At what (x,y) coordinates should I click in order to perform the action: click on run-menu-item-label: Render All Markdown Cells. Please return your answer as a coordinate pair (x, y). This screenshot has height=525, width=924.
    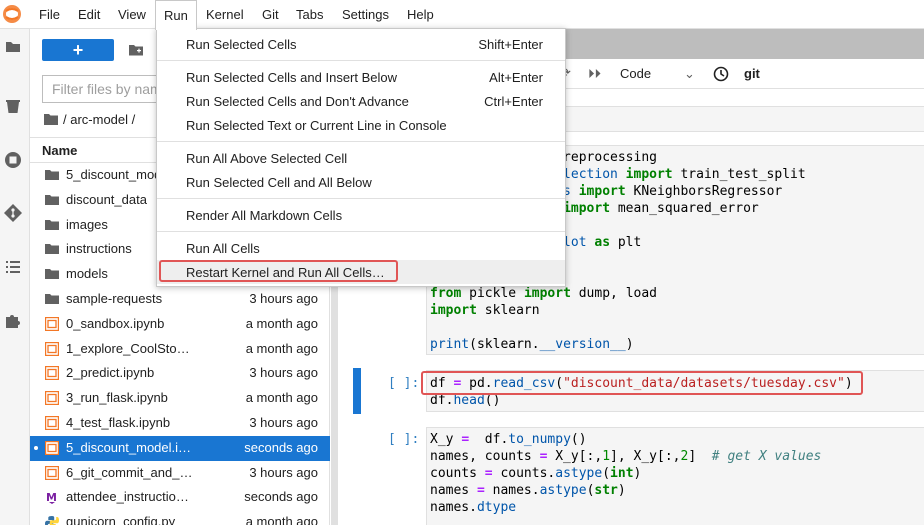
    Looking at the image, I should click on (264, 215).